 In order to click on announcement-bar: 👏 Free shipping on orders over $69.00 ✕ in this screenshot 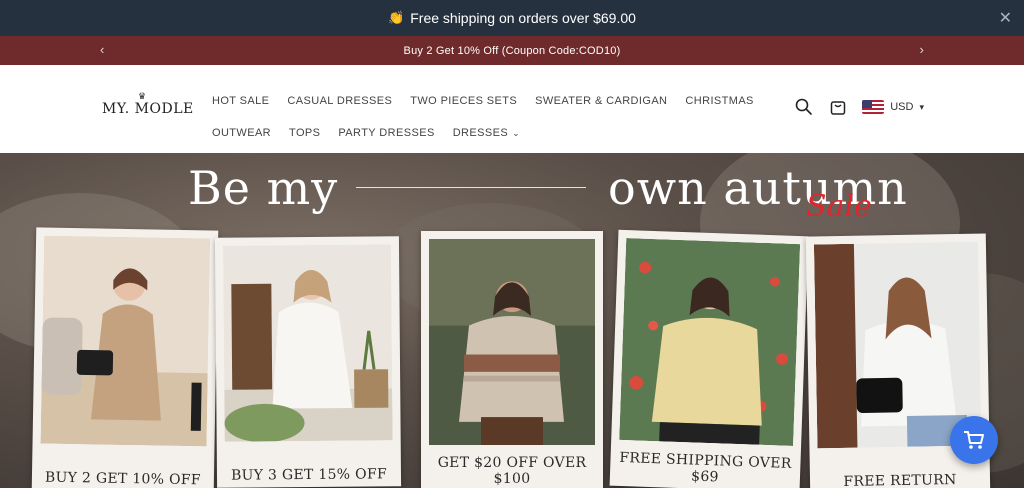, I will do `click(512, 18)`.